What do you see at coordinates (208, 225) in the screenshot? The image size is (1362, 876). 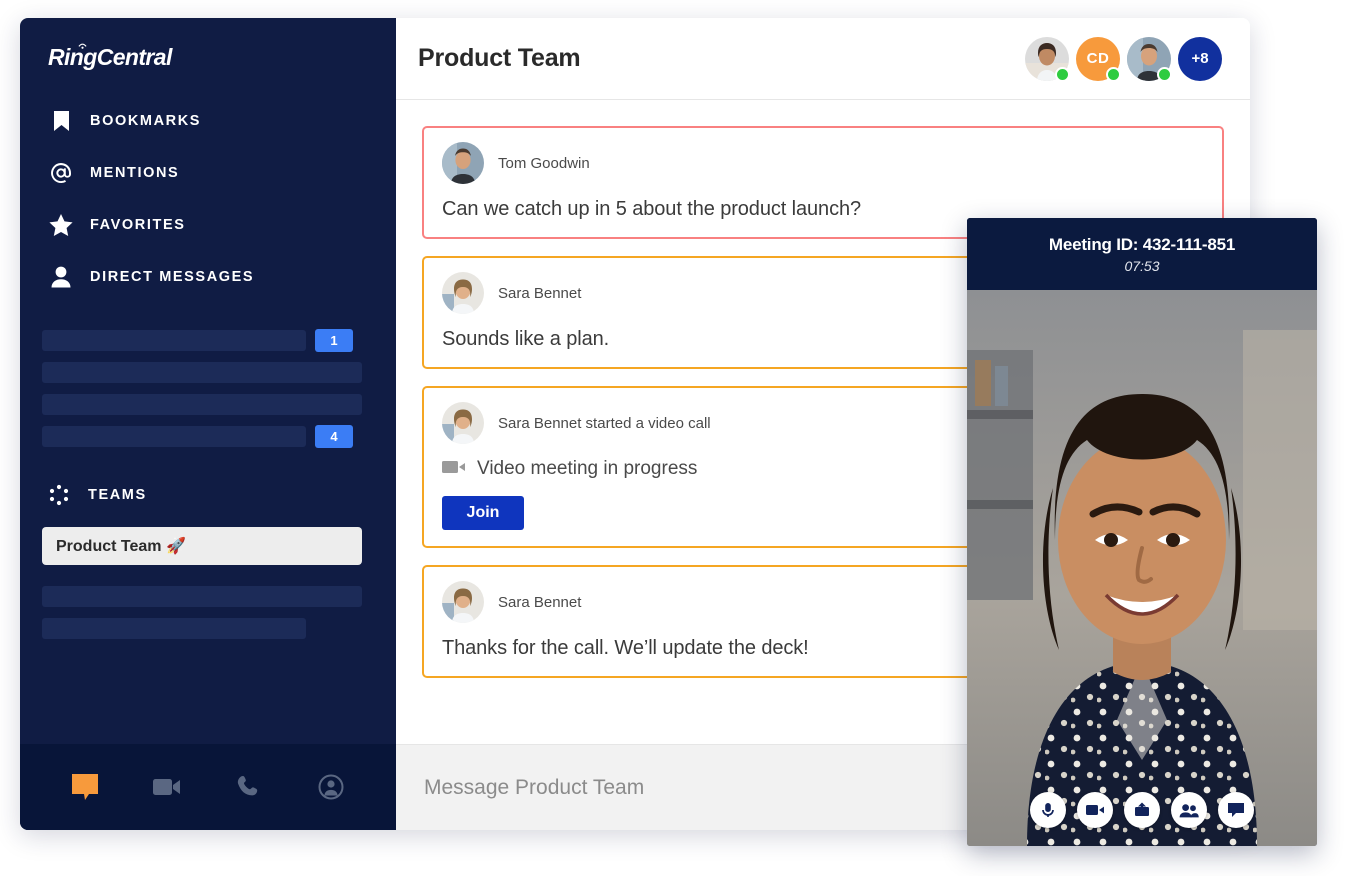 I see `sidebar-item-favorites: FAVORITES` at bounding box center [208, 225].